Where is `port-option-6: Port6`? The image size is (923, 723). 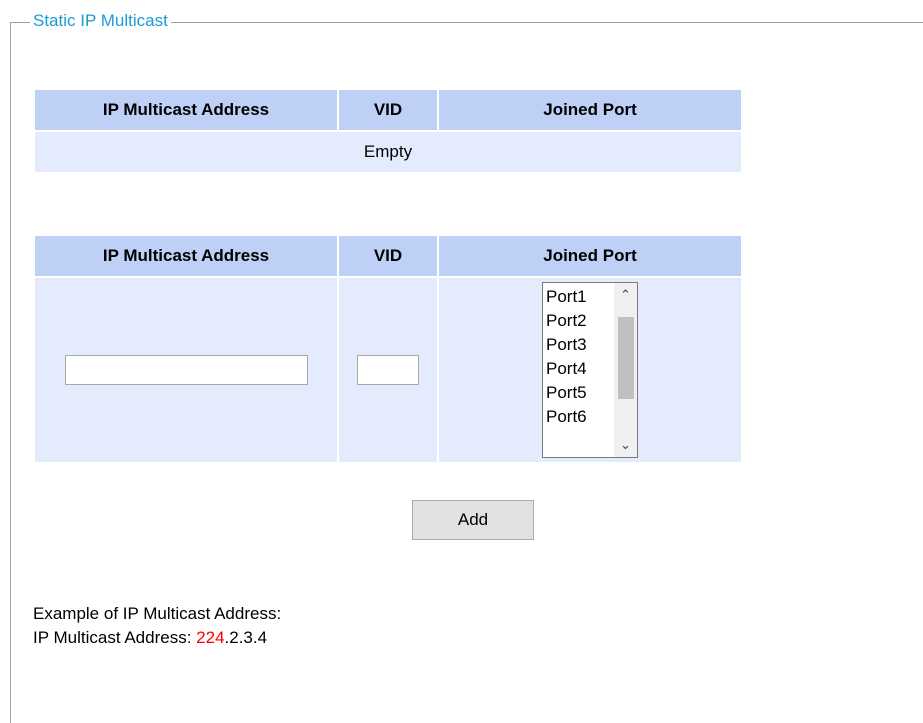
port-option-6: Port6 is located at coordinates (578, 417).